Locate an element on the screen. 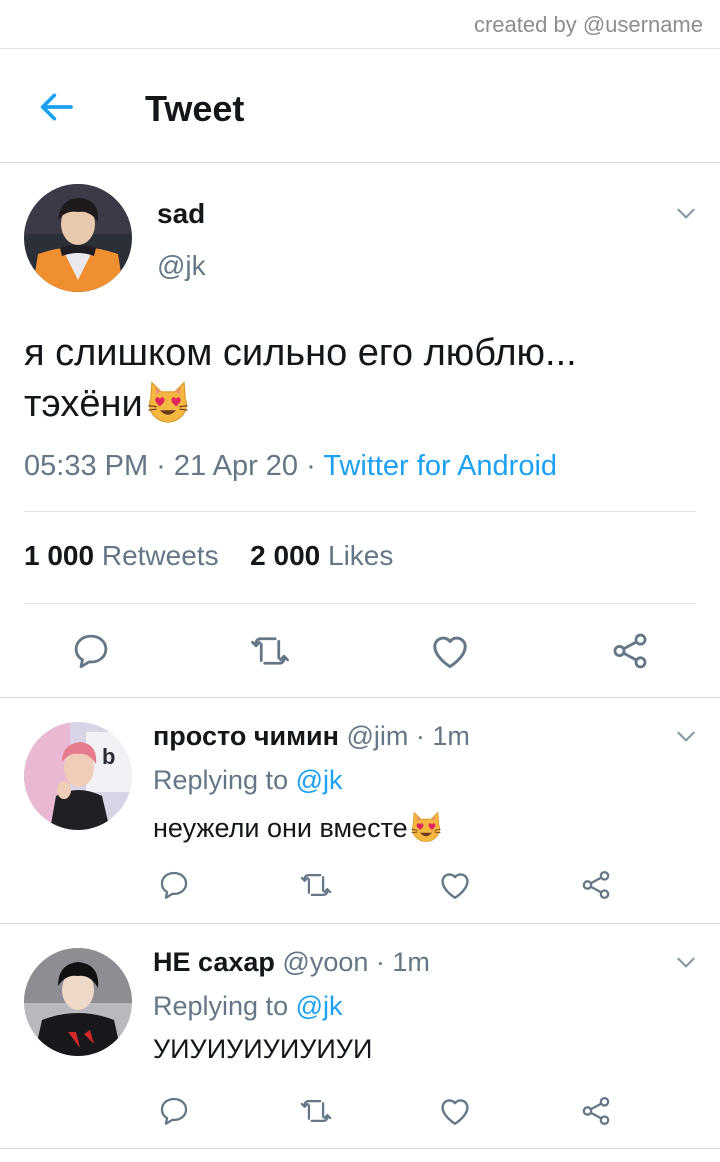 This screenshot has width=720, height=1162. tweet-text-line2-text: тэхёни is located at coordinates (83, 404).